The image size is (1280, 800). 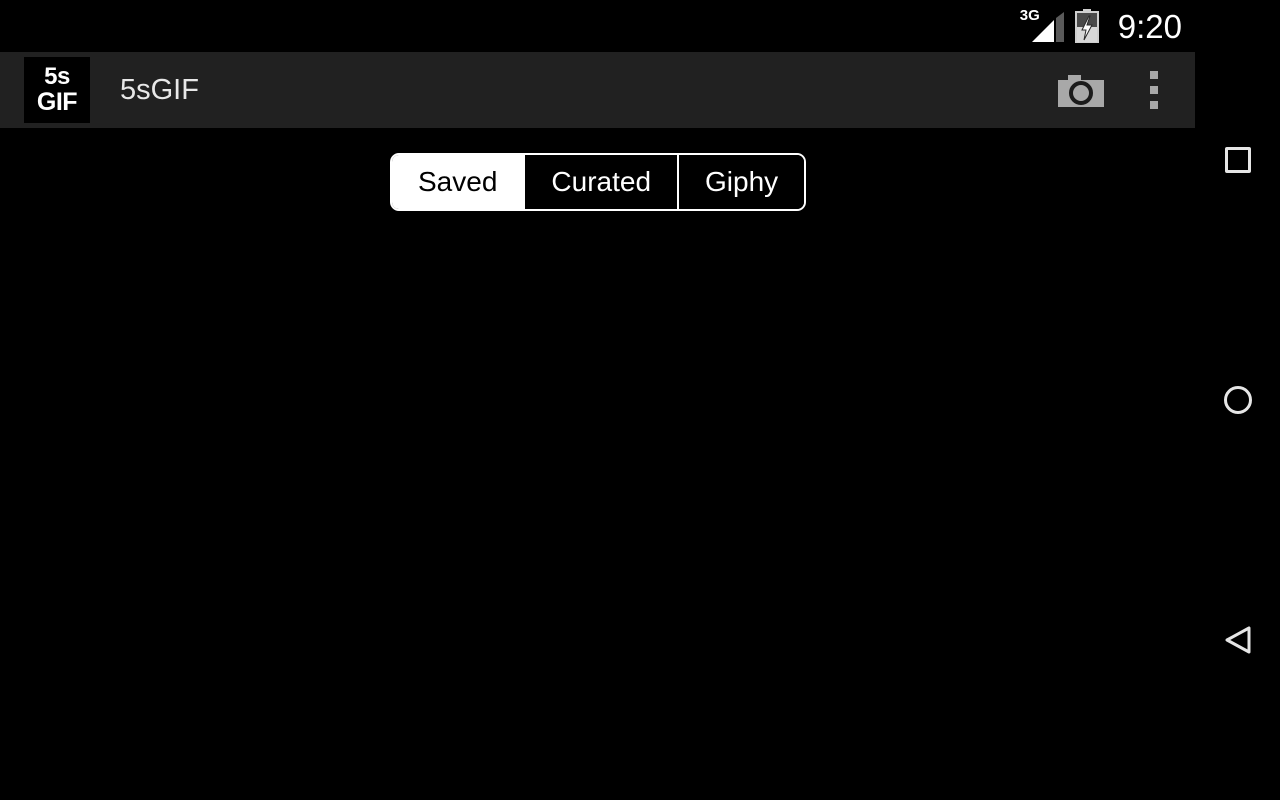 I want to click on app-bar: 5s GIF 5sGIF, so click(x=597, y=90).